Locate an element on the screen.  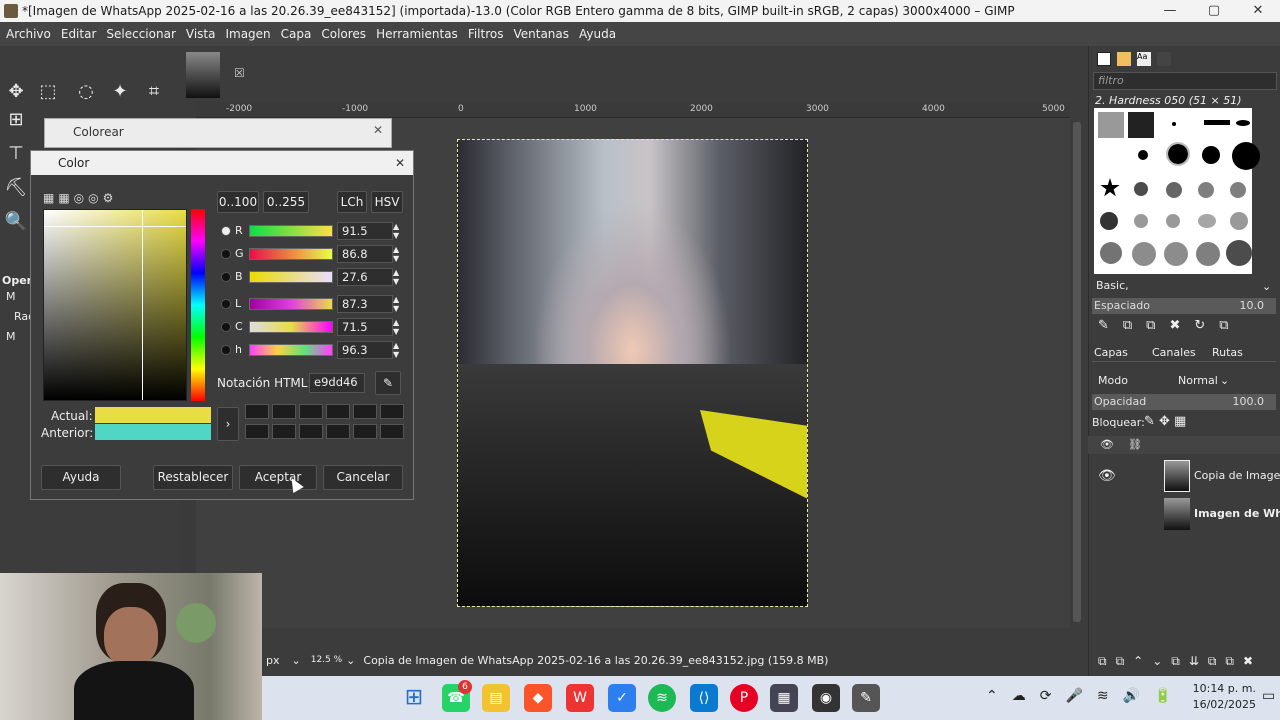
channel-radio-r is located at coordinates (226, 231).